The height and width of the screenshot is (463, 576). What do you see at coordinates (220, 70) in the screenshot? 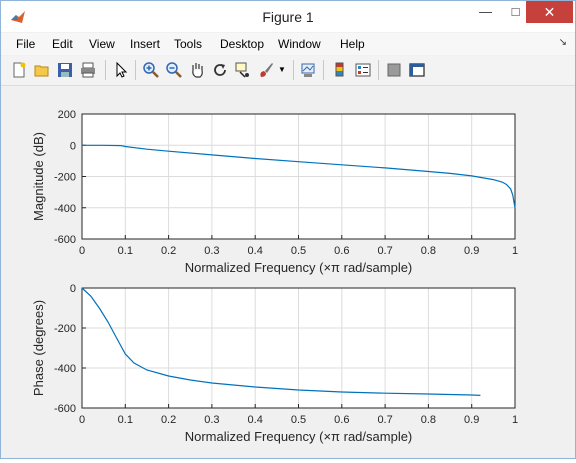
I see `rotate-icon` at bounding box center [220, 70].